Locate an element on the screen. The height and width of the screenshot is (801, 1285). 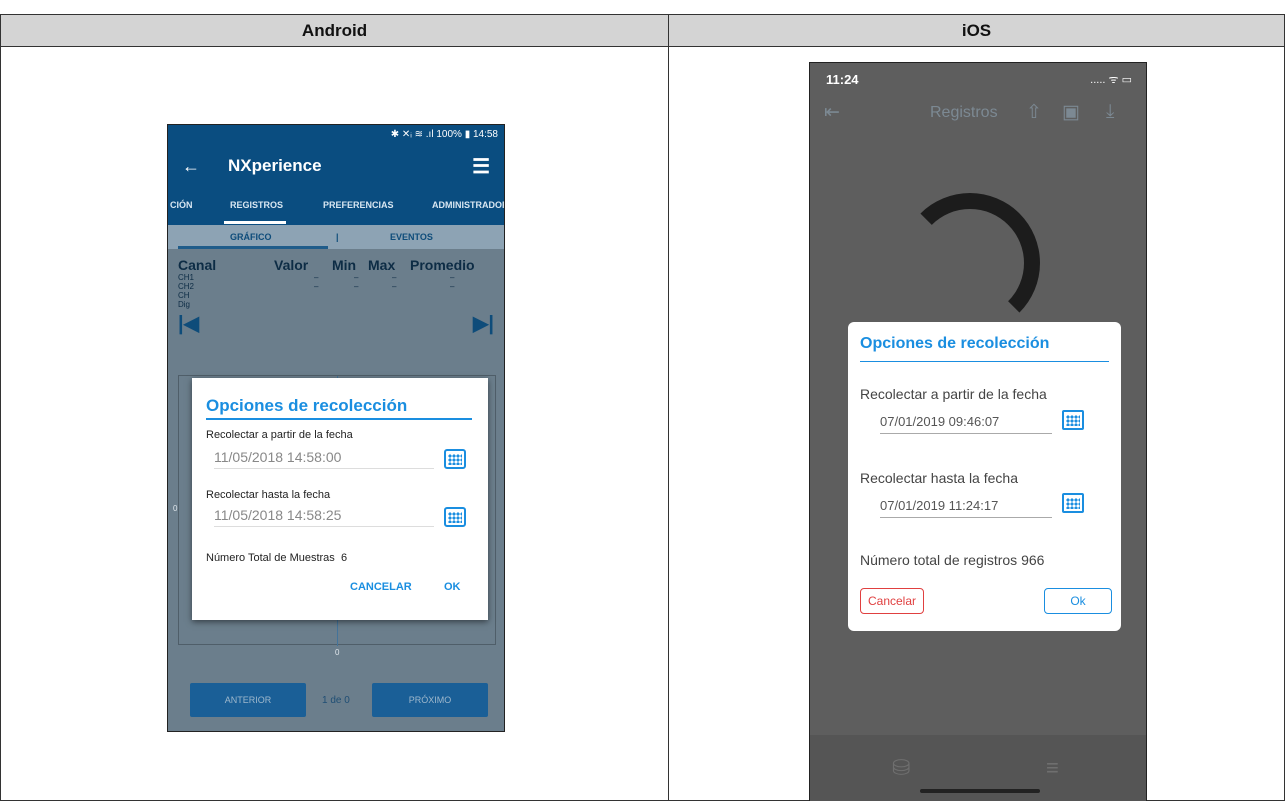
ok-button: Ok is located at coordinates (1078, 601).